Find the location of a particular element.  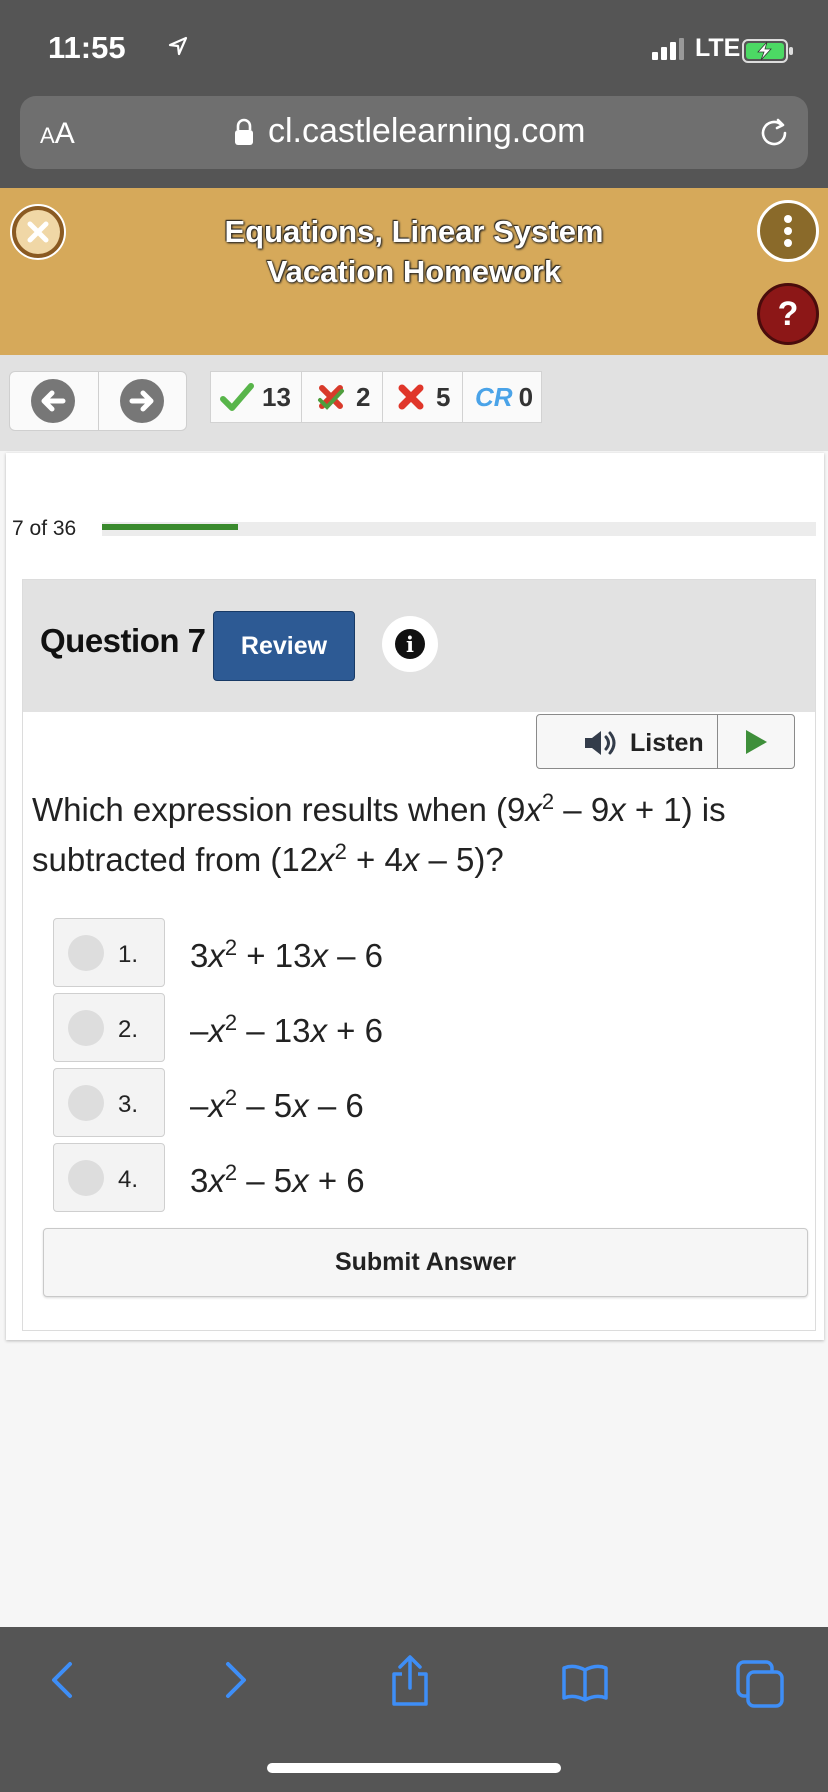

reload-icon is located at coordinates (774, 133).